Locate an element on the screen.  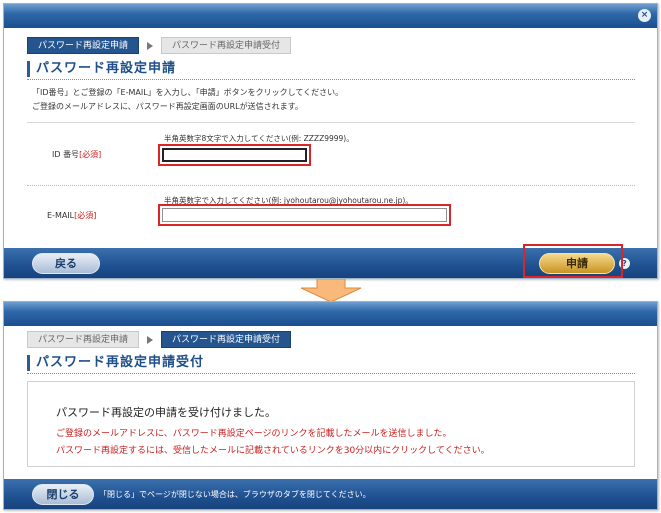
close-icon: × is located at coordinates (644, 15).